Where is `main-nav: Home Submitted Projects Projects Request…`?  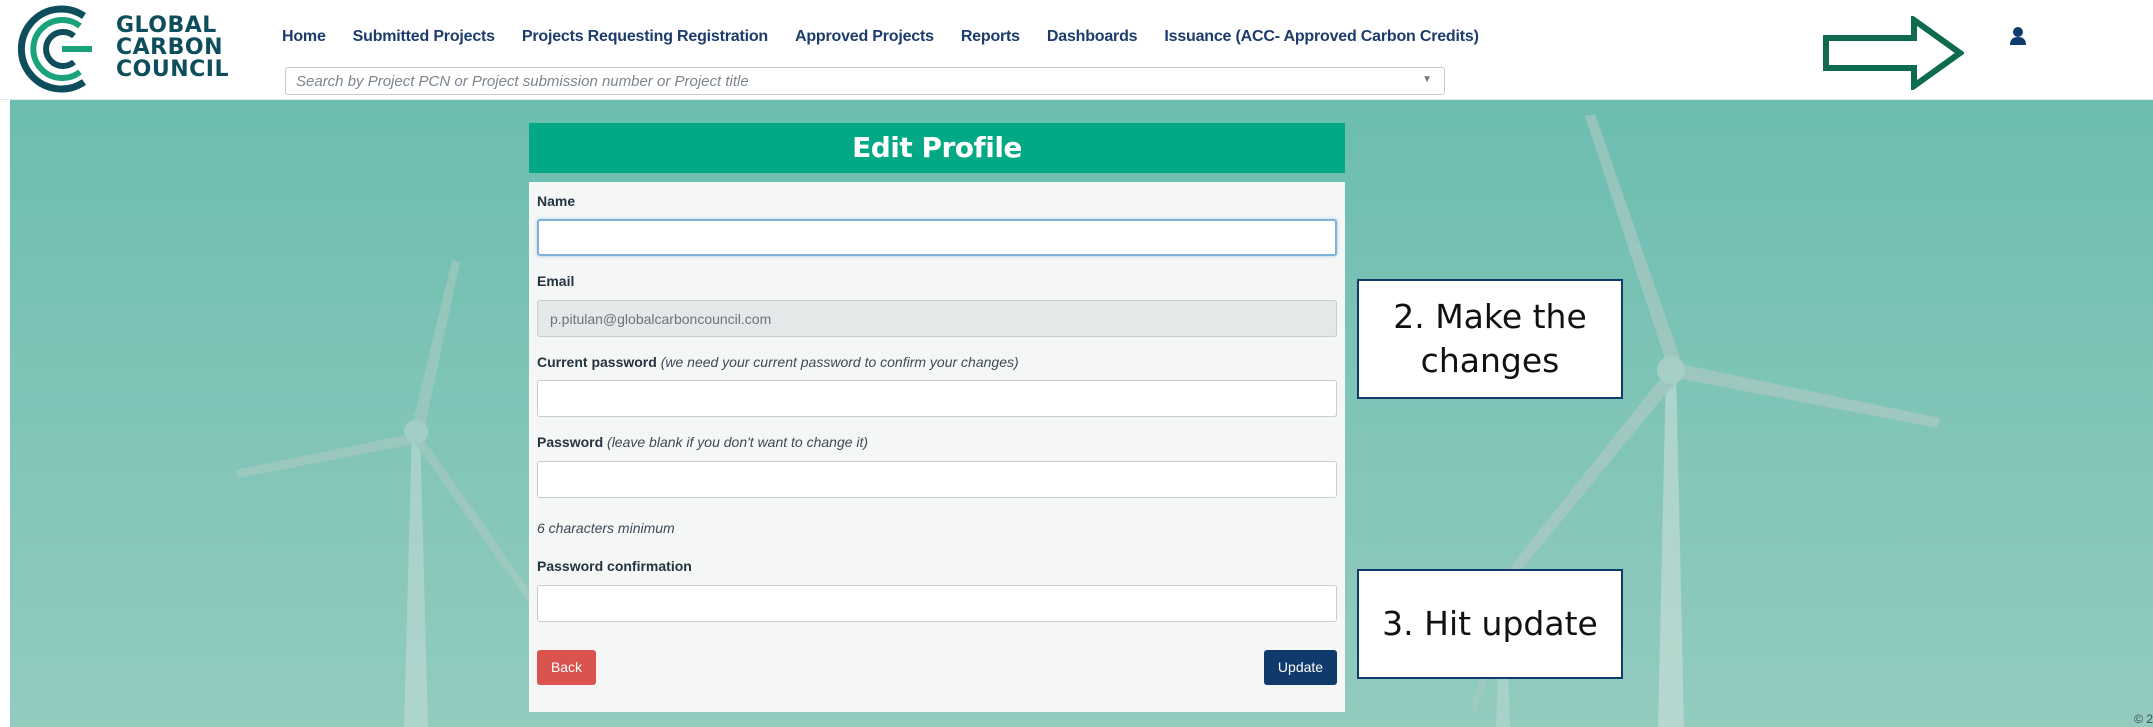 main-nav: Home Submitted Projects Projects Request… is located at coordinates (894, 37).